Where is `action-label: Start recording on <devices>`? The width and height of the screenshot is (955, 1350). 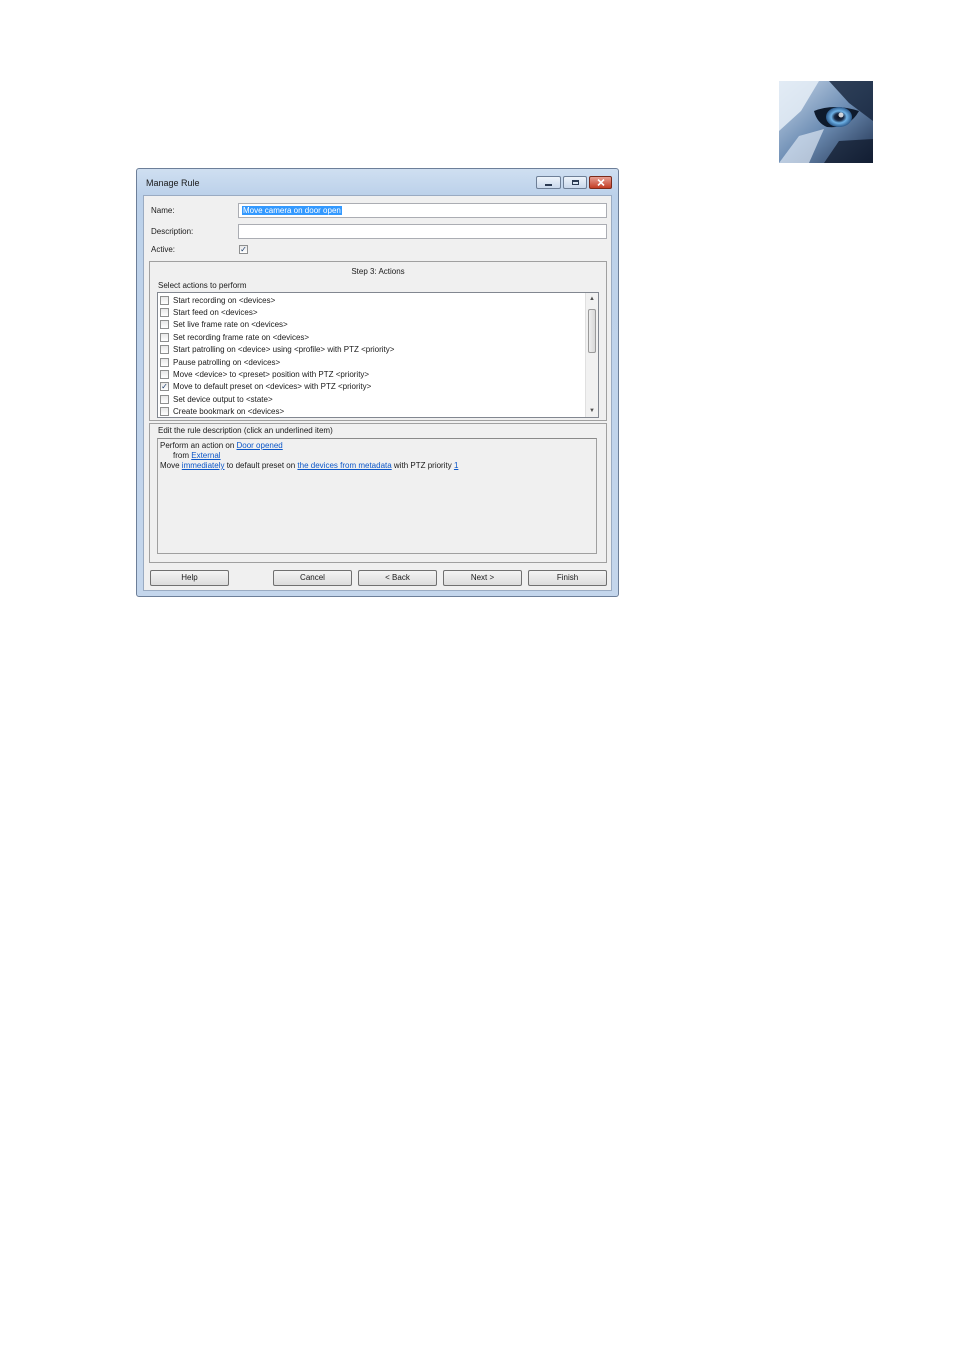 action-label: Start recording on <devices> is located at coordinates (224, 300).